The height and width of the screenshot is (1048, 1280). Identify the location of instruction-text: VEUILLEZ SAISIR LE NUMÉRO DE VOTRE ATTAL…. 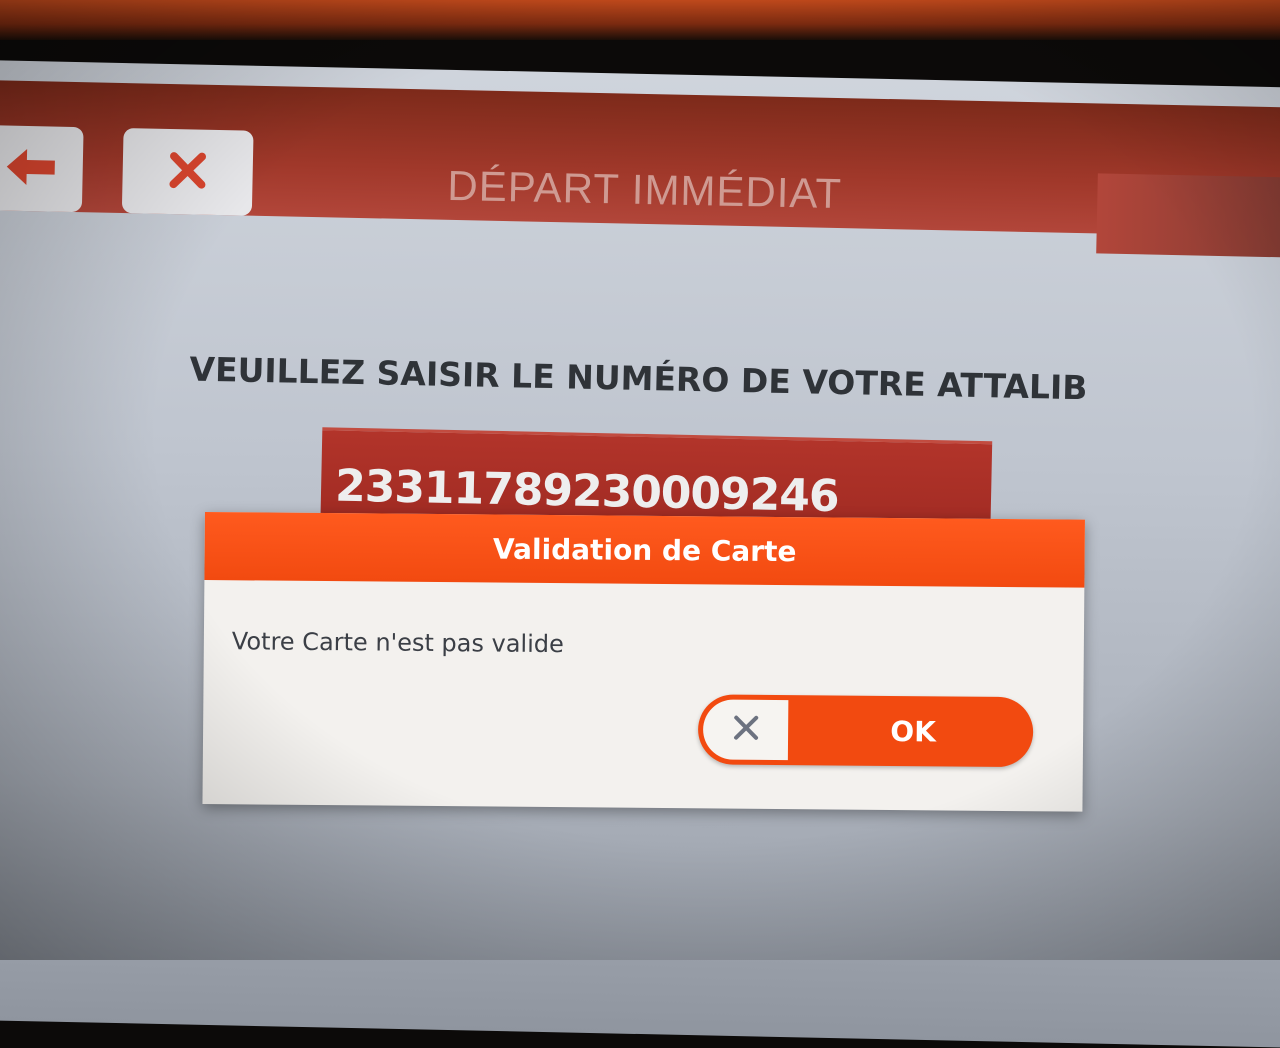
(638, 378).